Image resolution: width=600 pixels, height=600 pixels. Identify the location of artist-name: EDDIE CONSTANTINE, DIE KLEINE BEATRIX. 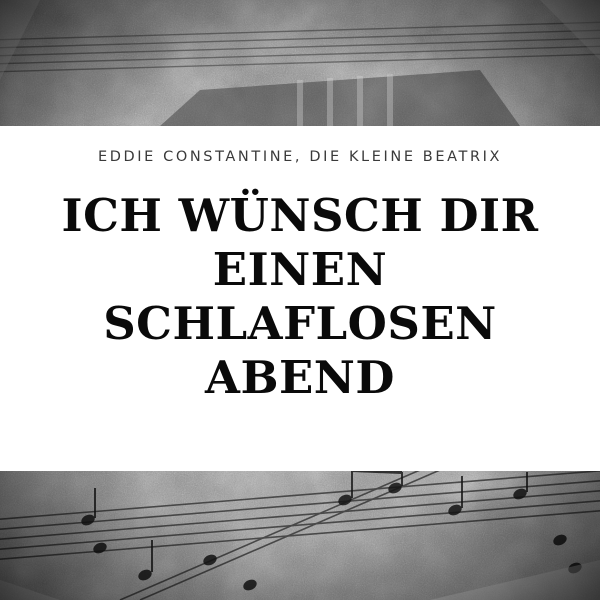
(300, 157).